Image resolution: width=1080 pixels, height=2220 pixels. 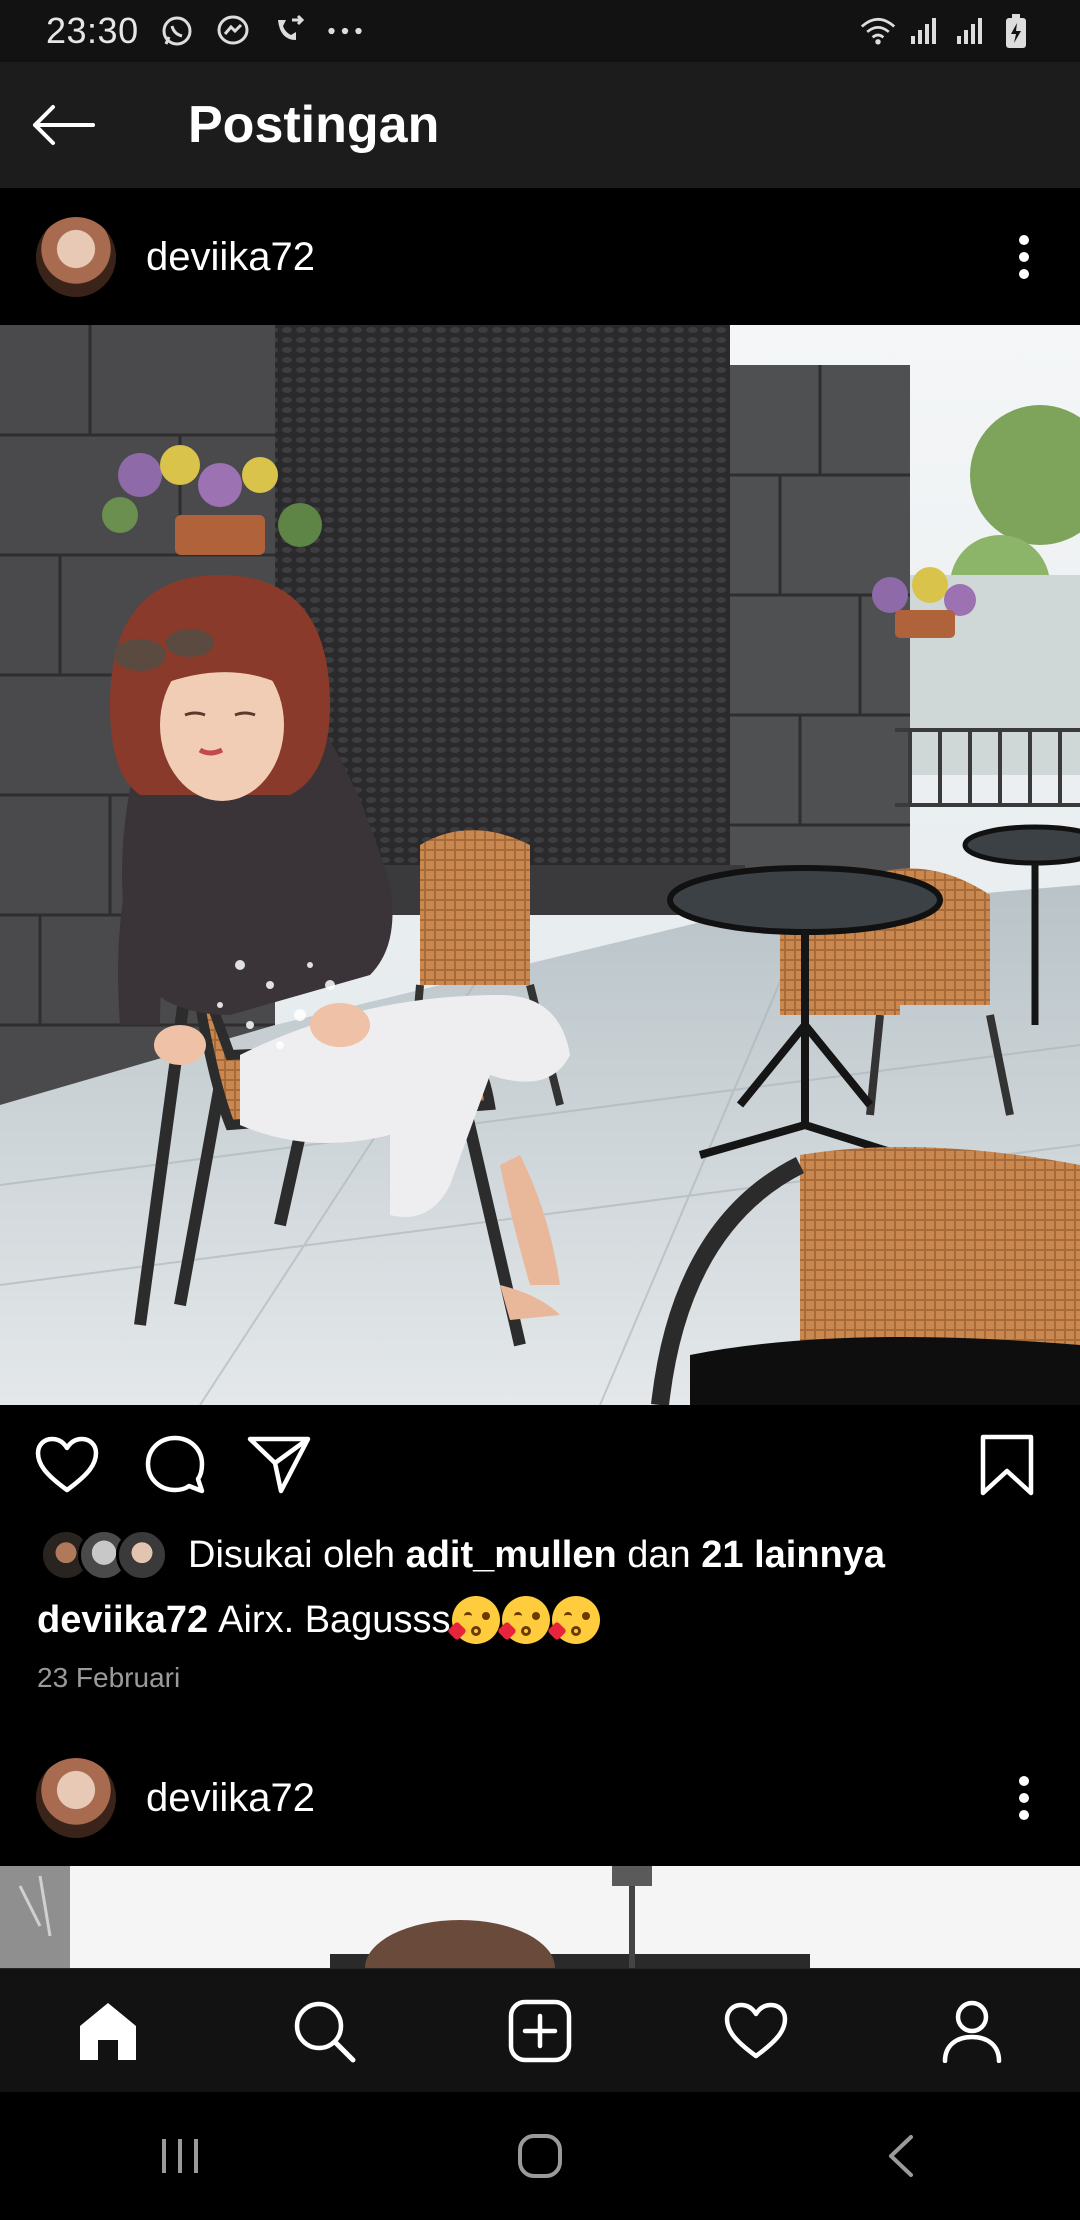 I want to click on share-send-icon, so click(x=279, y=1465).